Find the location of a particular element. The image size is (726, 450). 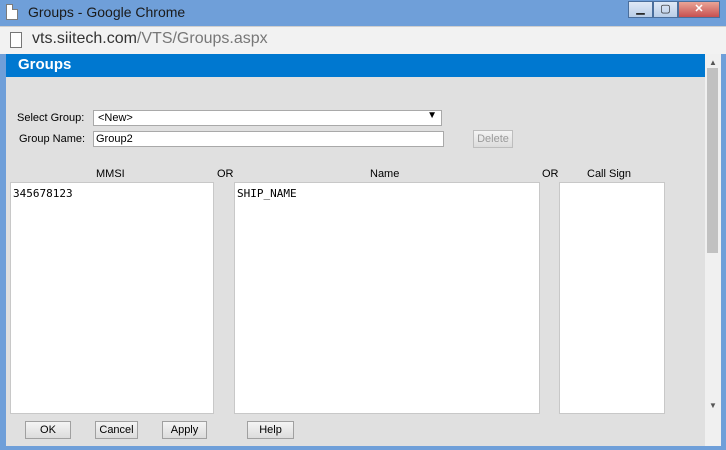

scroll-up-icon: ▲ is located at coordinates (713, 63).